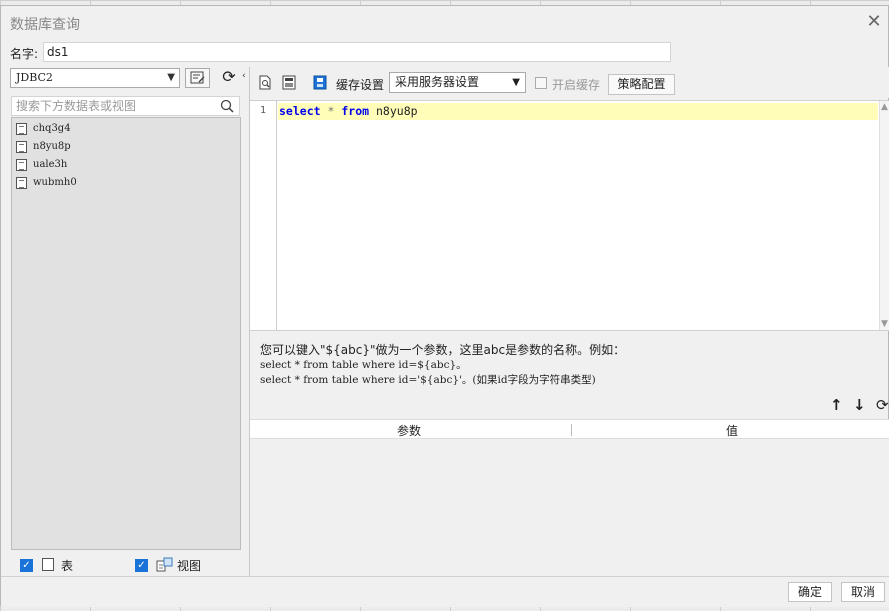  Describe the element at coordinates (126, 147) in the screenshot. I see `list-item: n8yu8p` at that location.